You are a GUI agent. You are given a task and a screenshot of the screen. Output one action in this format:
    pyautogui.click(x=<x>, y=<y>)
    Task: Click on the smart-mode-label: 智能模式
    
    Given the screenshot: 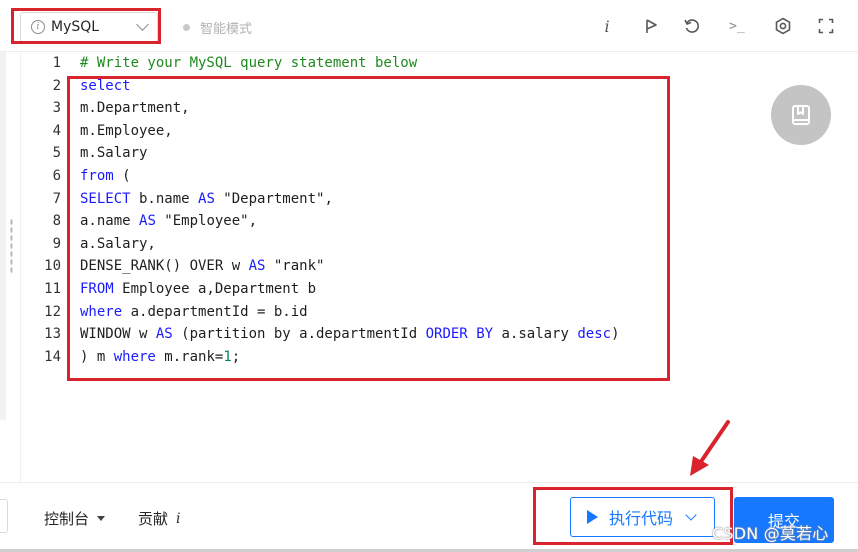 What is the action you would take?
    pyautogui.click(x=226, y=29)
    